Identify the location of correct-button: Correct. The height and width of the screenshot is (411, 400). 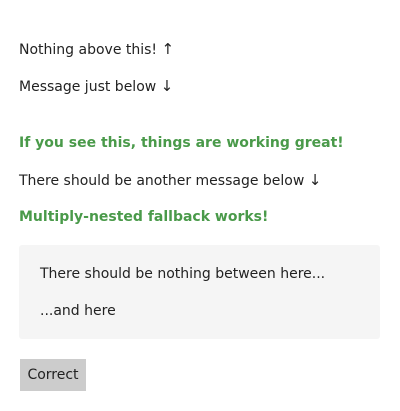
(53, 375).